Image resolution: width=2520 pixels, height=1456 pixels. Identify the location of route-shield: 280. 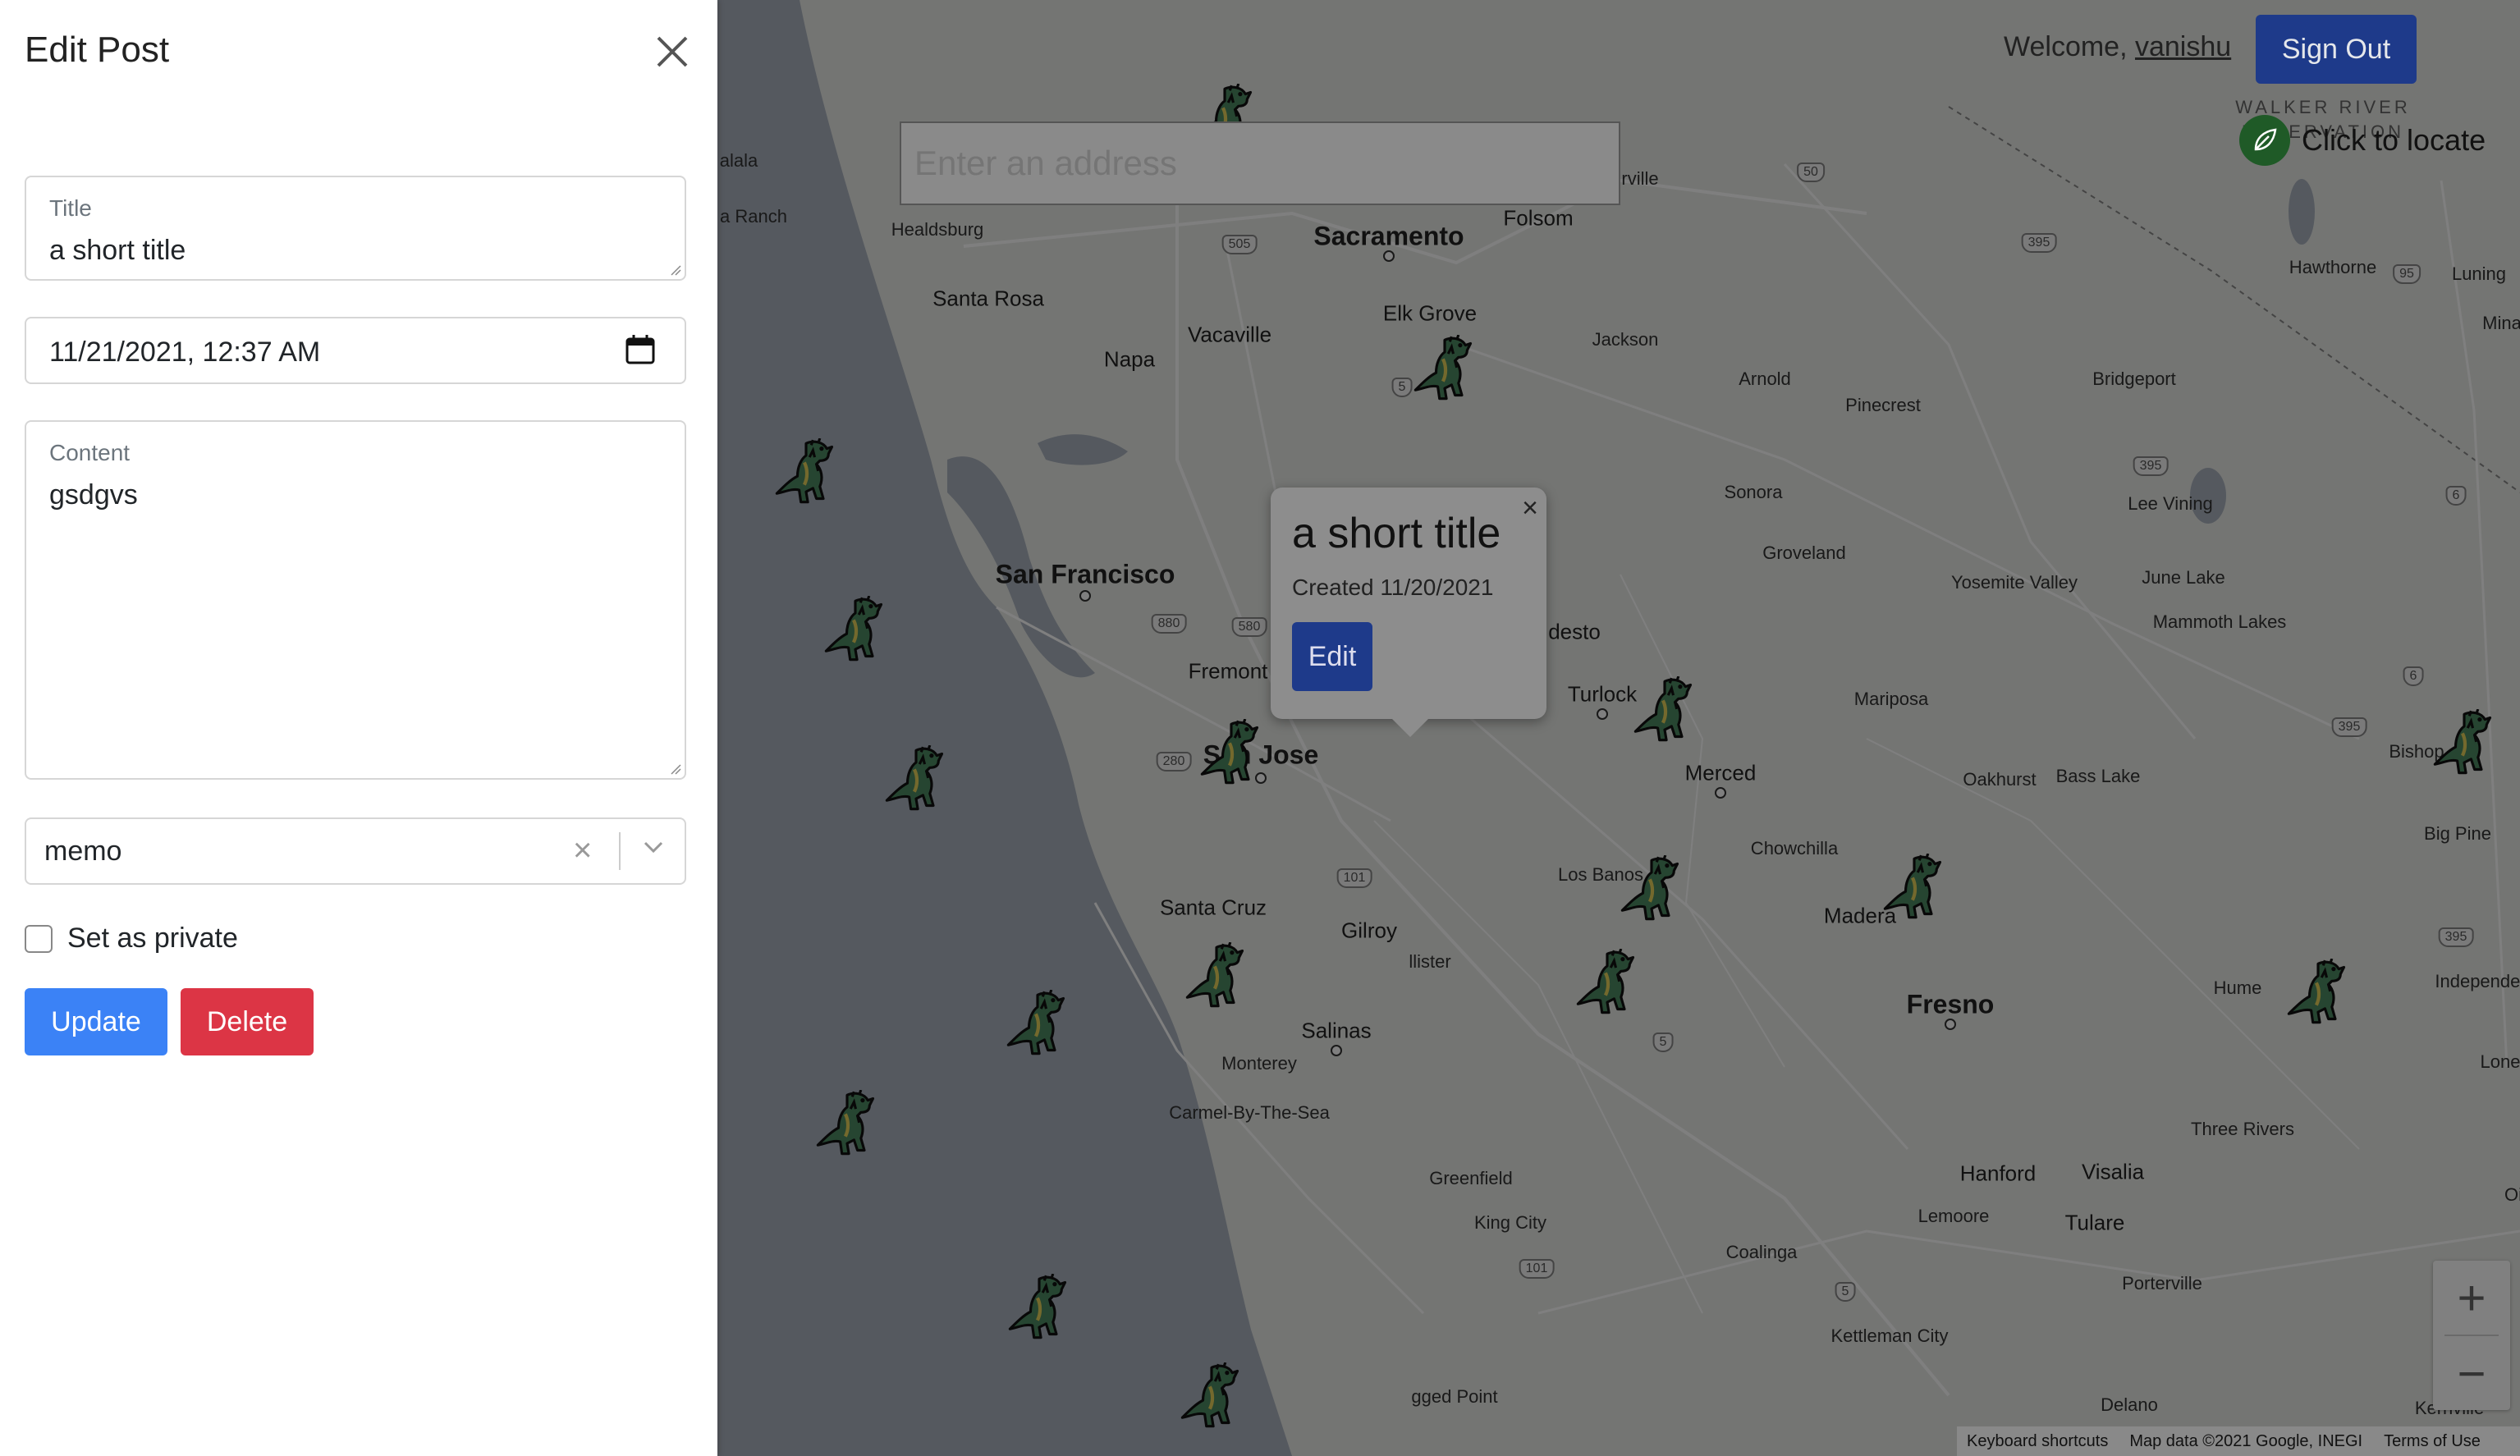
(1174, 761).